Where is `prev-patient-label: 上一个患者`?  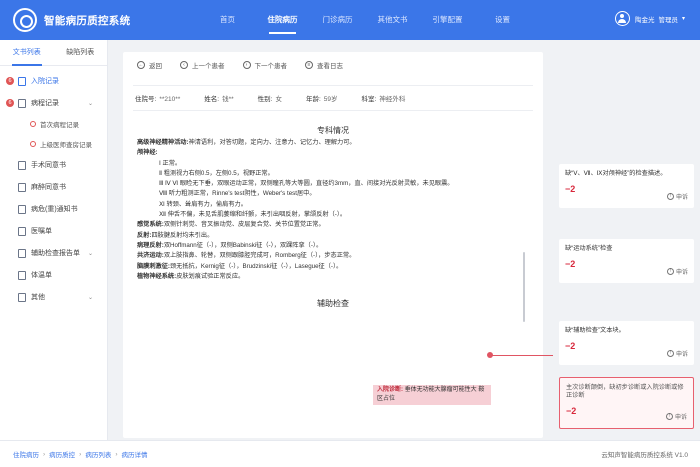 prev-patient-label: 上一个患者 is located at coordinates (208, 66).